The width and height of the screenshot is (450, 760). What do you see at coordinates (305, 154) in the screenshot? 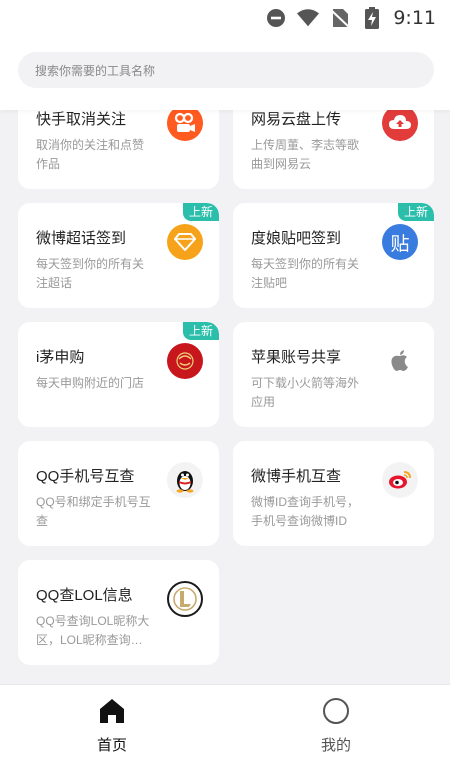
I see `tool-description: 上传周董、李志等歌曲到网易云` at bounding box center [305, 154].